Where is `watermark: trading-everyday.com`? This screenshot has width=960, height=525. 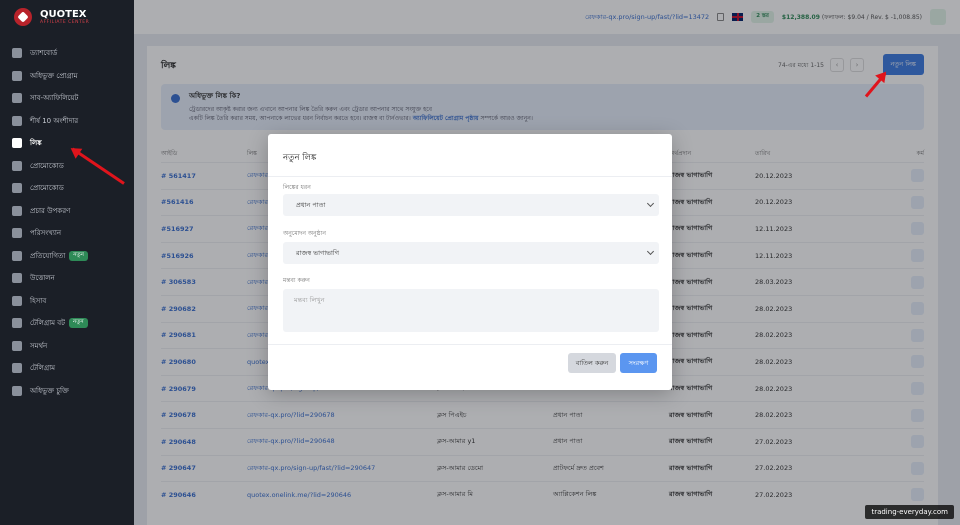 watermark: trading-everyday.com is located at coordinates (909, 512).